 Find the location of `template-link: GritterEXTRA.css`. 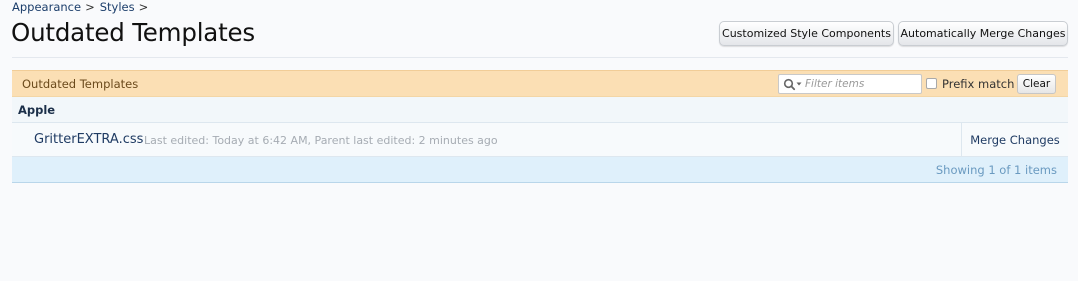

template-link: GritterEXTRA.css is located at coordinates (88, 139).